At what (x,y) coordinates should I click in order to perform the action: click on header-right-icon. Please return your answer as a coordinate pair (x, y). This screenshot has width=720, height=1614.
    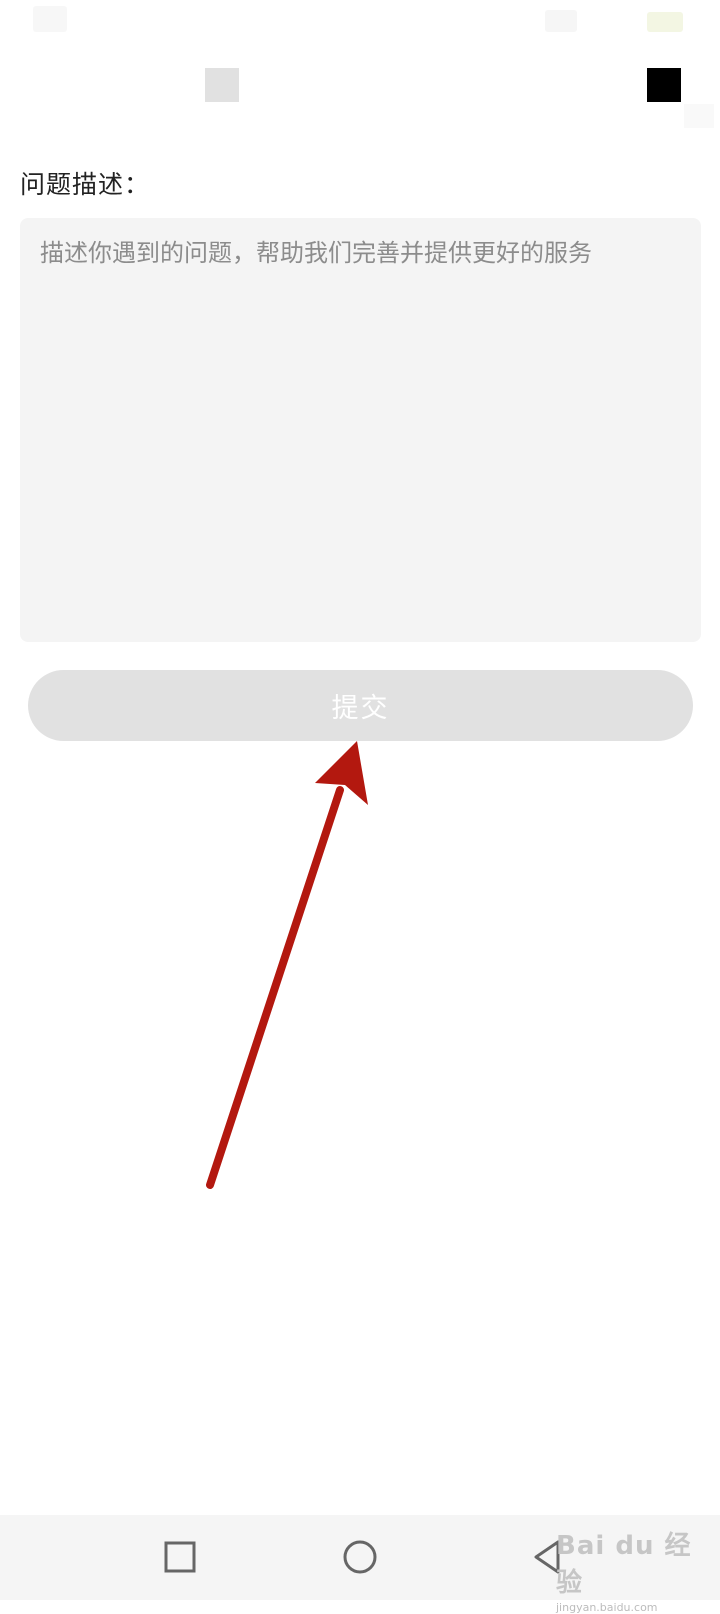
    Looking at the image, I should click on (664, 85).